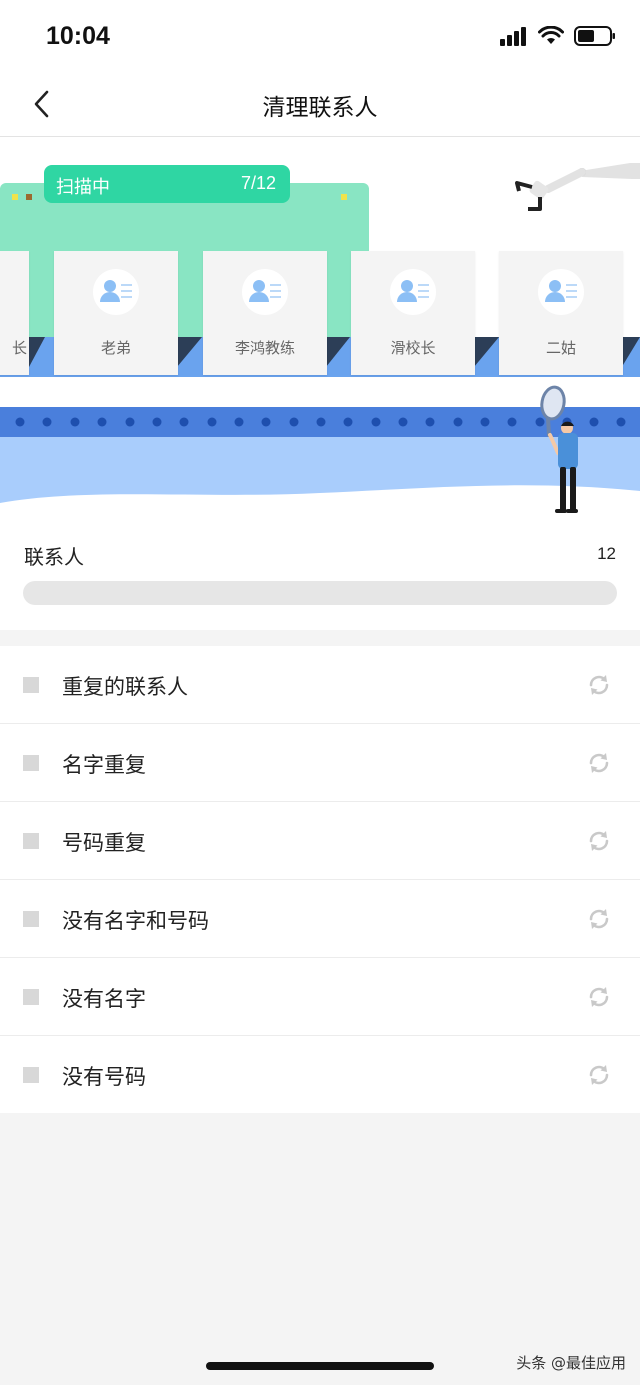 This screenshot has height=1385, width=640. Describe the element at coordinates (135, 921) in the screenshot. I see `category-label: 没有名字和号码` at that location.